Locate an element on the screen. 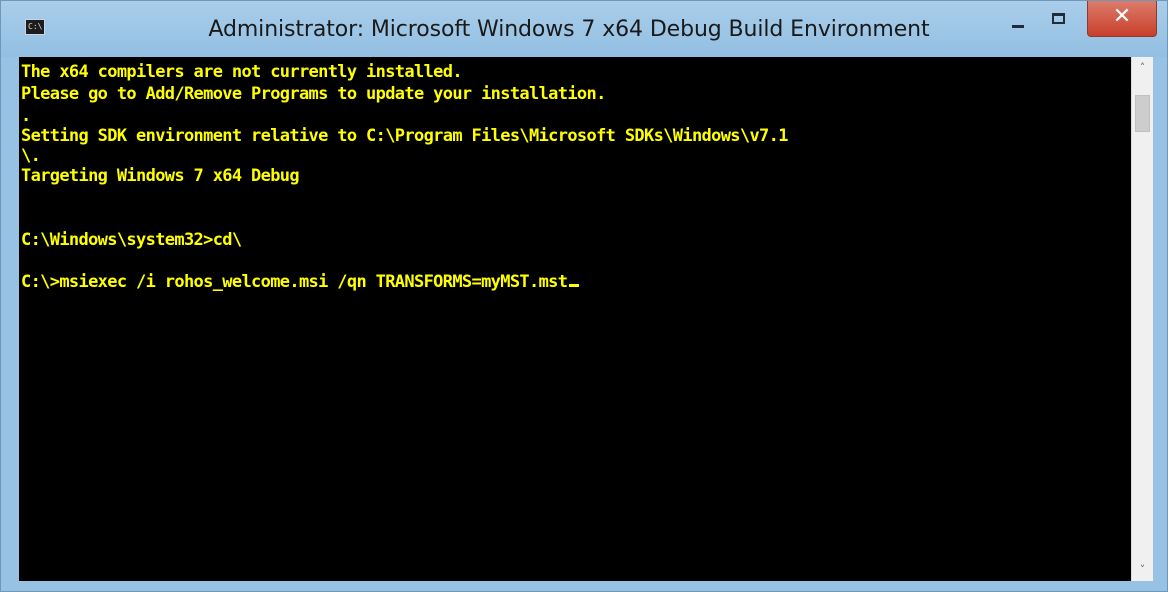 The height and width of the screenshot is (592, 1168). maximize-button is located at coordinates (1057, 21).